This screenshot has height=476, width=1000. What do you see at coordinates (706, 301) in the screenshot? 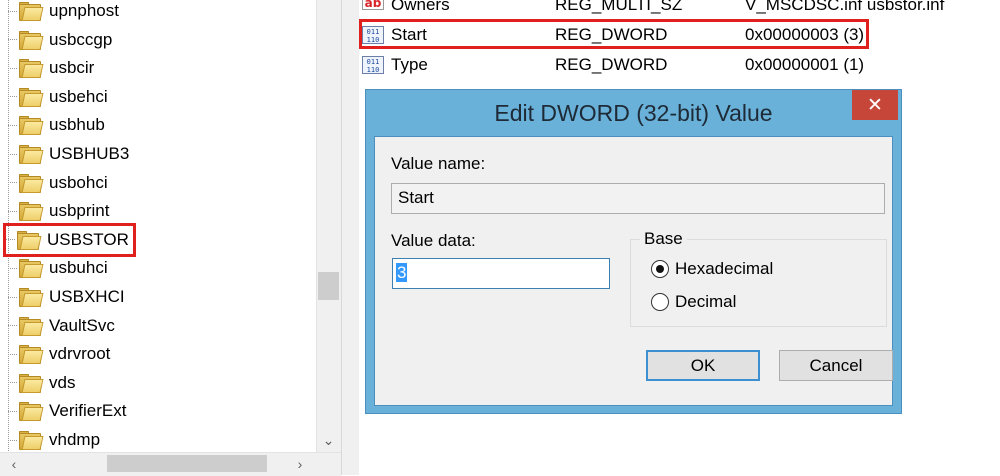
I see `decimal-label: Decimal` at bounding box center [706, 301].